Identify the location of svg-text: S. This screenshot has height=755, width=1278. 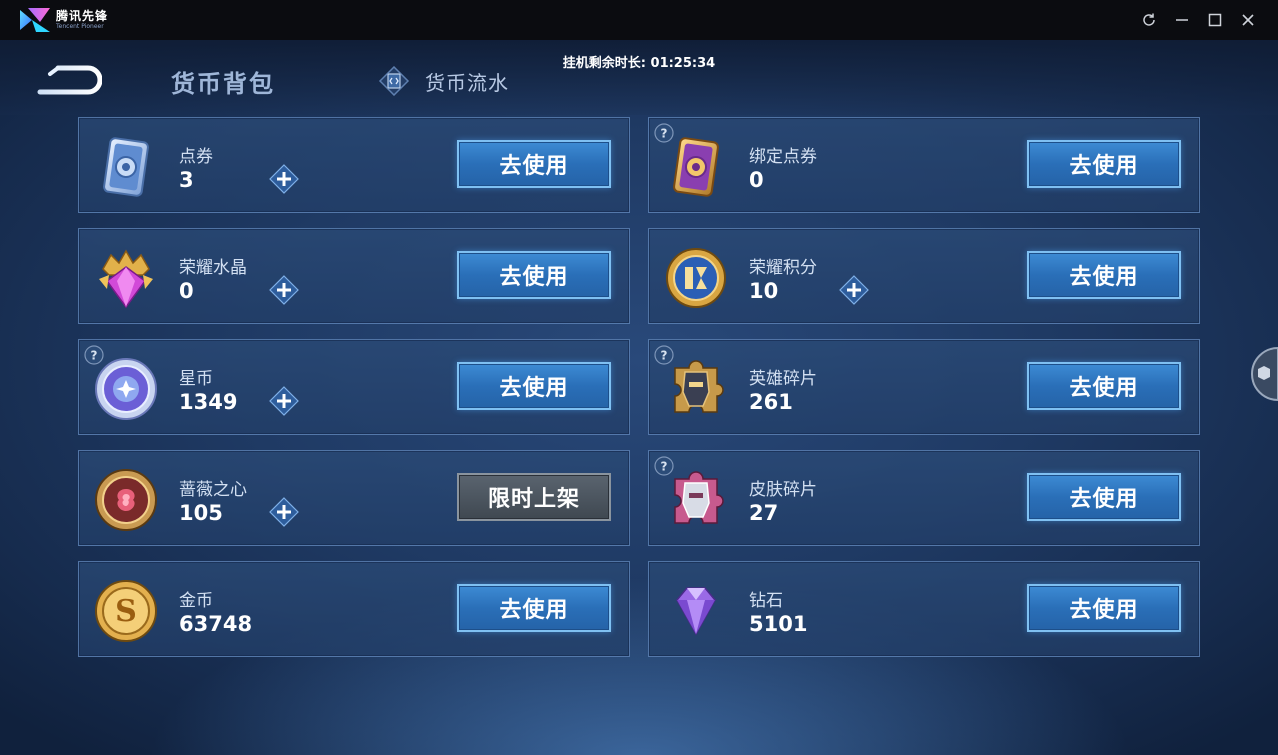
(126, 611).